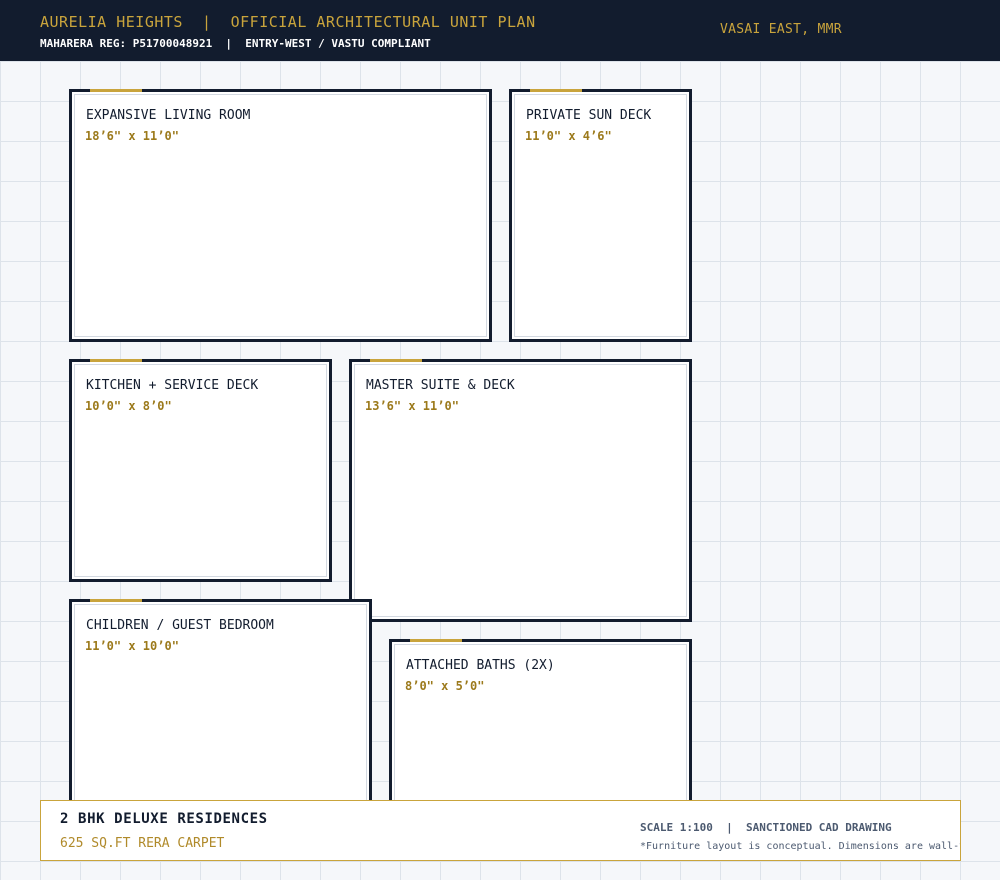 This screenshot has height=880, width=1000. Describe the element at coordinates (172, 385) in the screenshot. I see `room-name: KITCHEN + SERVICE DECK` at that location.